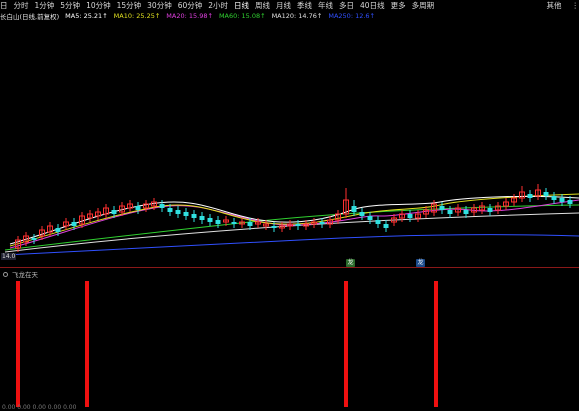 Image resolution: width=579 pixels, height=411 pixels. Describe the element at coordinates (9, 256) in the screenshot. I see `price-axis-label: 14.0` at that location.